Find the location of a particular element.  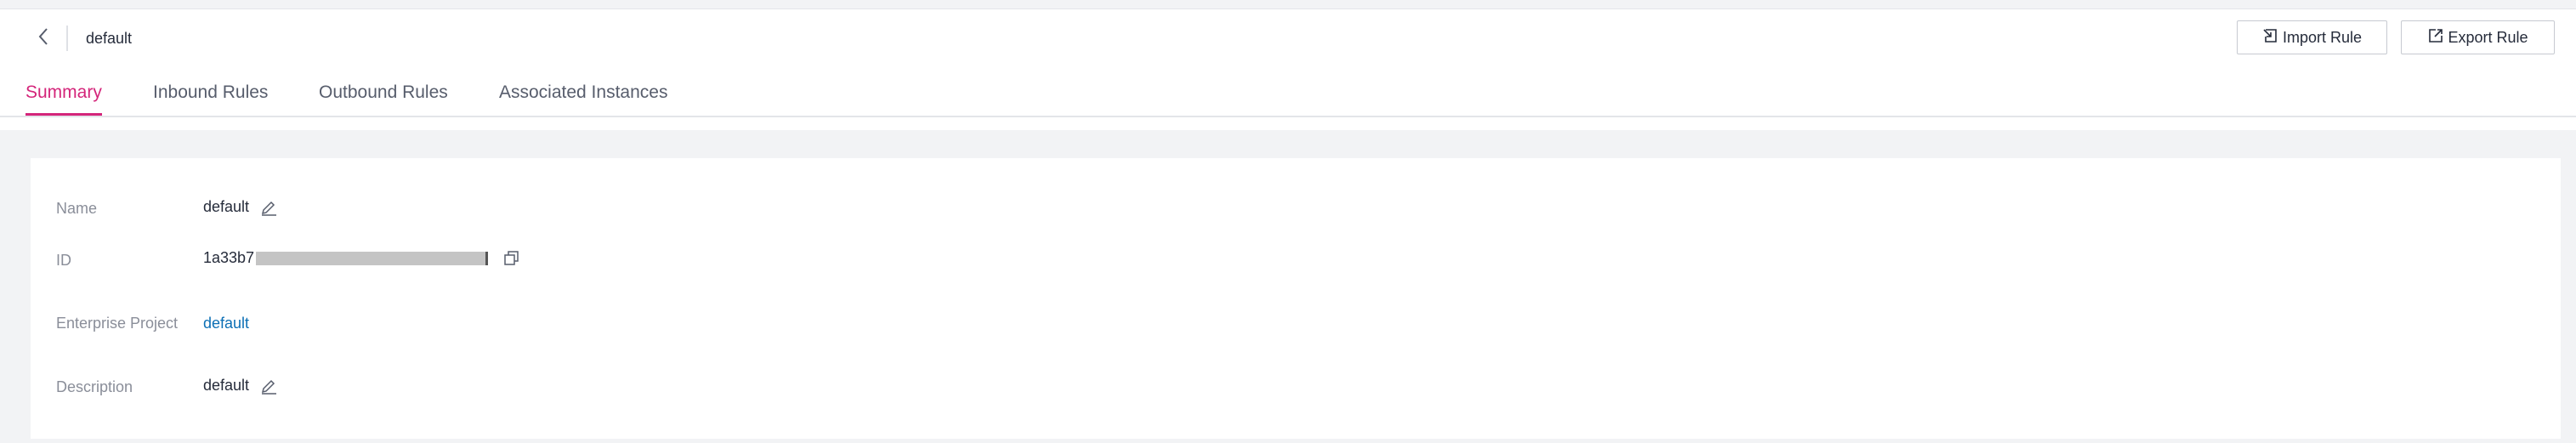

name-label: Name is located at coordinates (77, 208).